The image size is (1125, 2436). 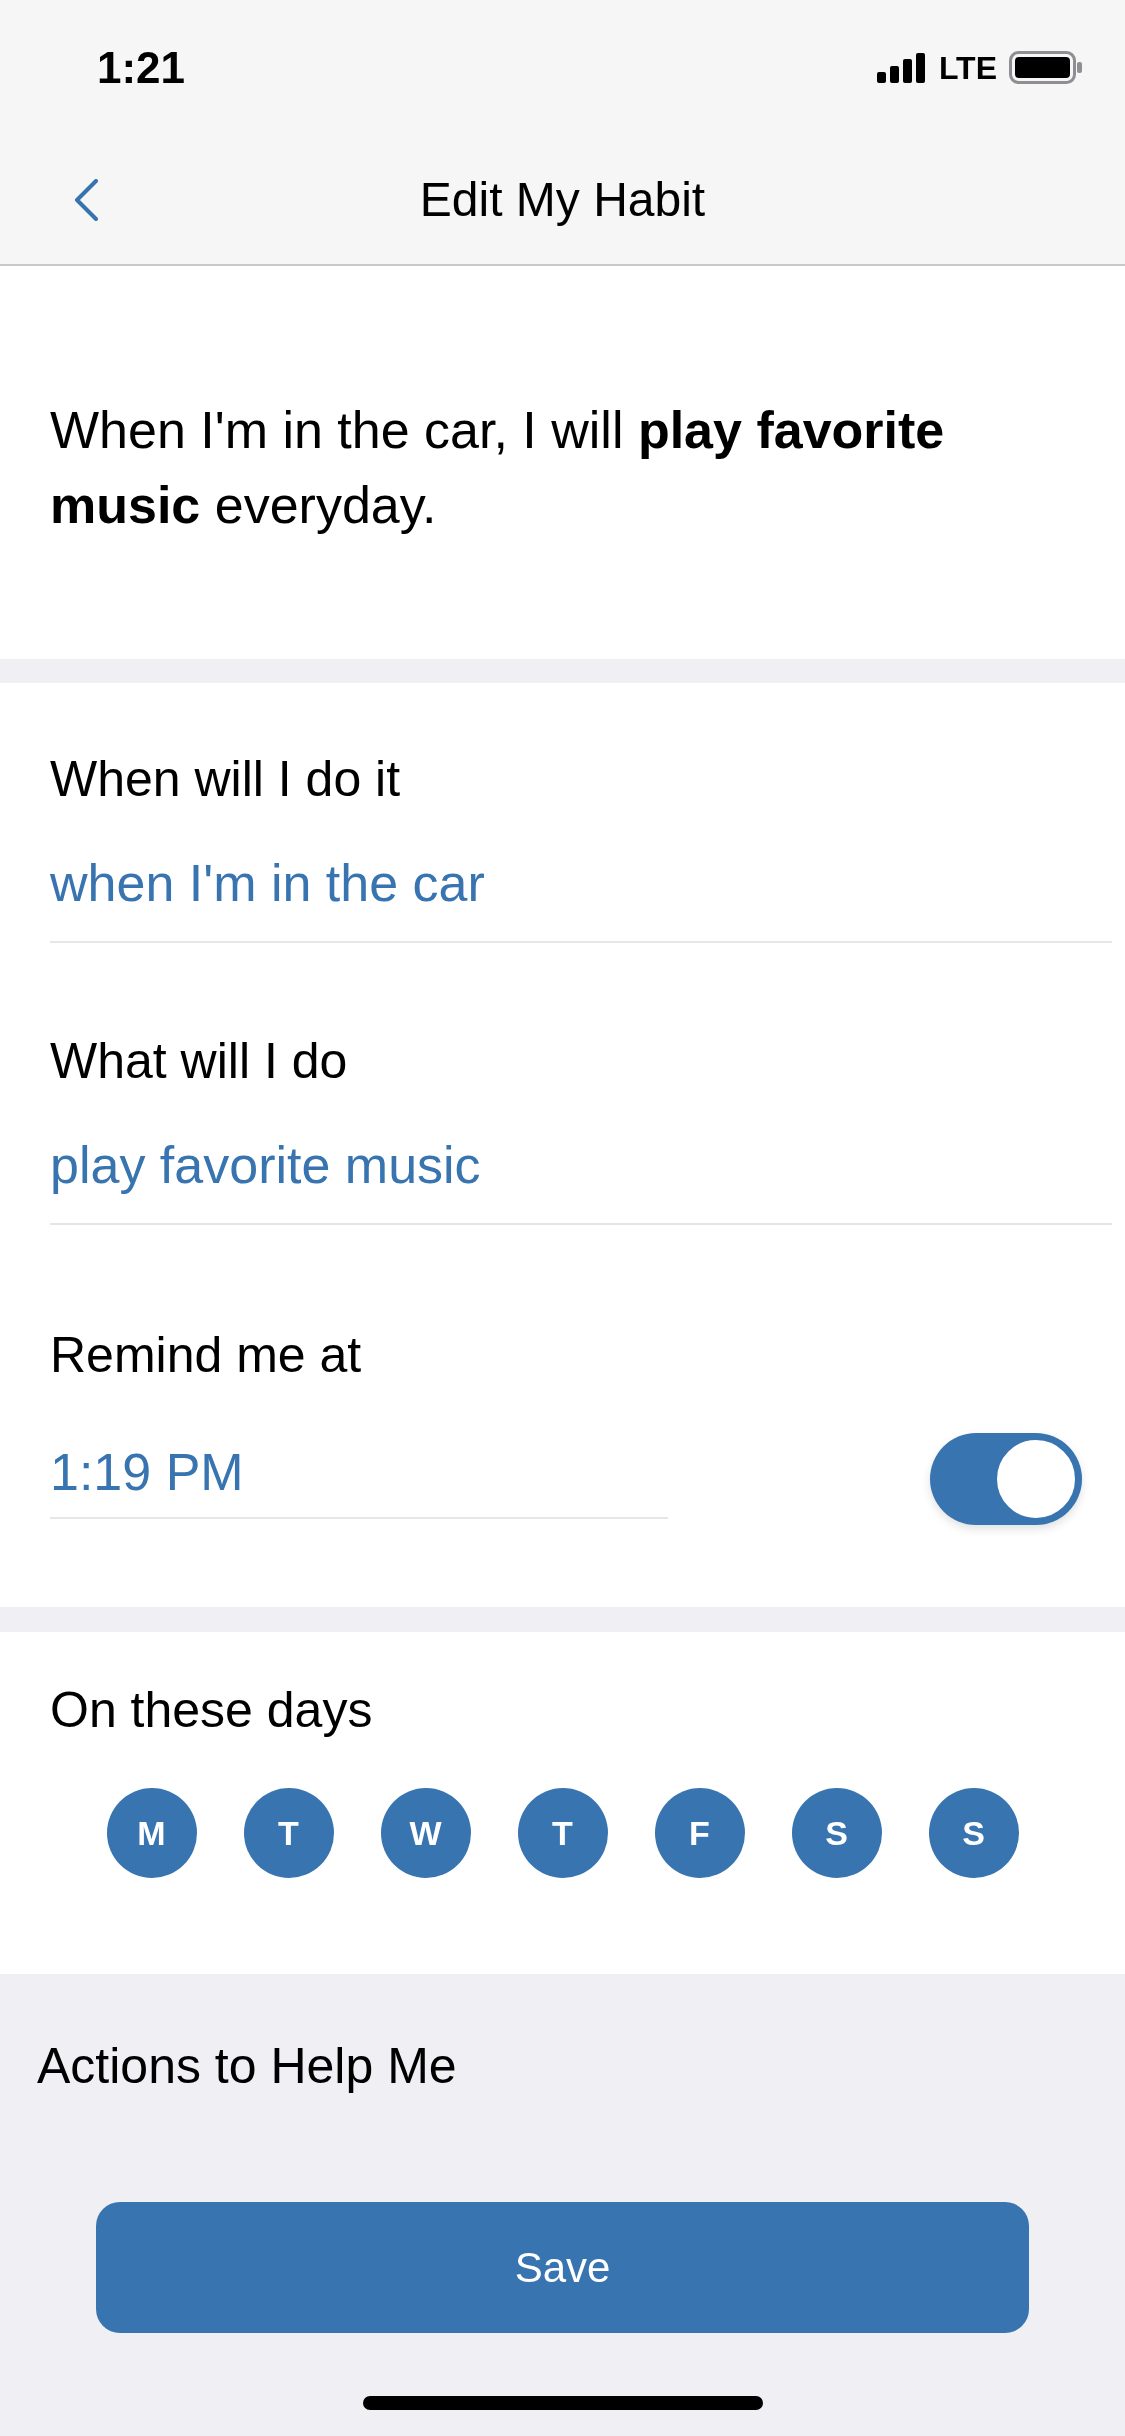 What do you see at coordinates (498, 468) in the screenshot?
I see `habit-summary: When I'm in the car, I will play favorite music everyday.` at bounding box center [498, 468].